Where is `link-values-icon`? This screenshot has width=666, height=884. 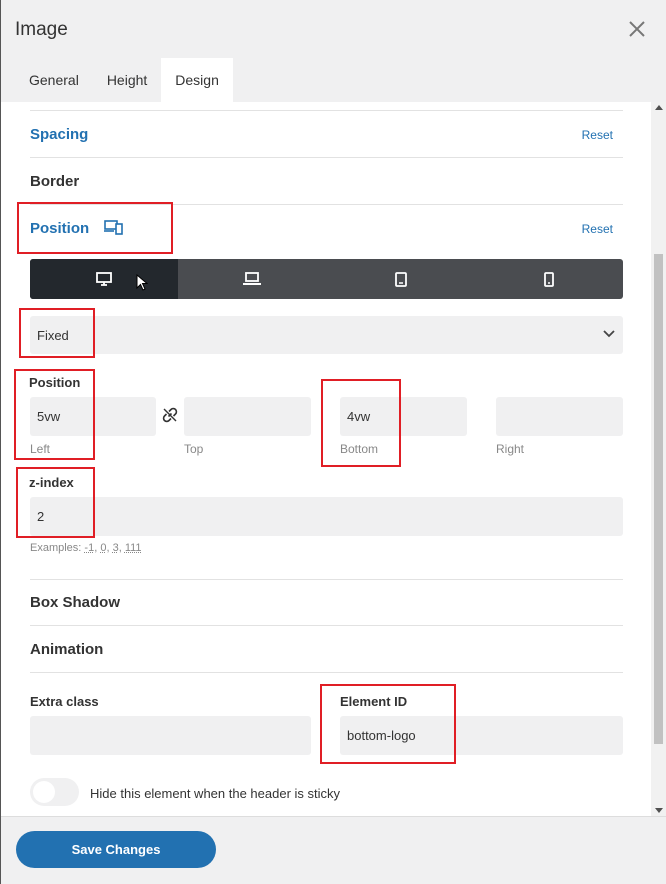 link-values-icon is located at coordinates (170, 415).